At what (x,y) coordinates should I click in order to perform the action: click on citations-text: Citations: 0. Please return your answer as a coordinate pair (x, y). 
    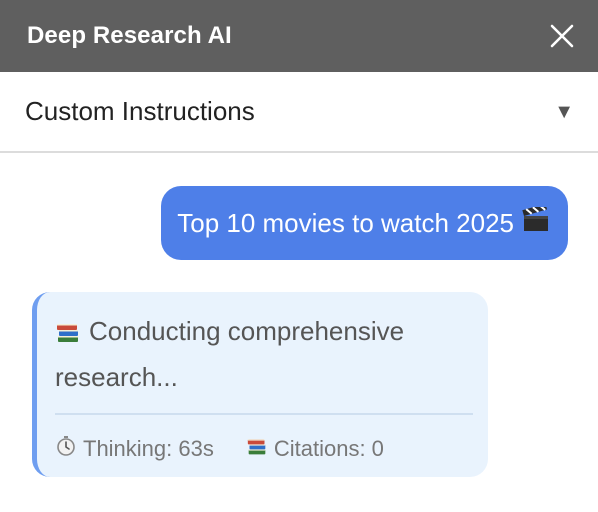
    Looking at the image, I should click on (328, 448).